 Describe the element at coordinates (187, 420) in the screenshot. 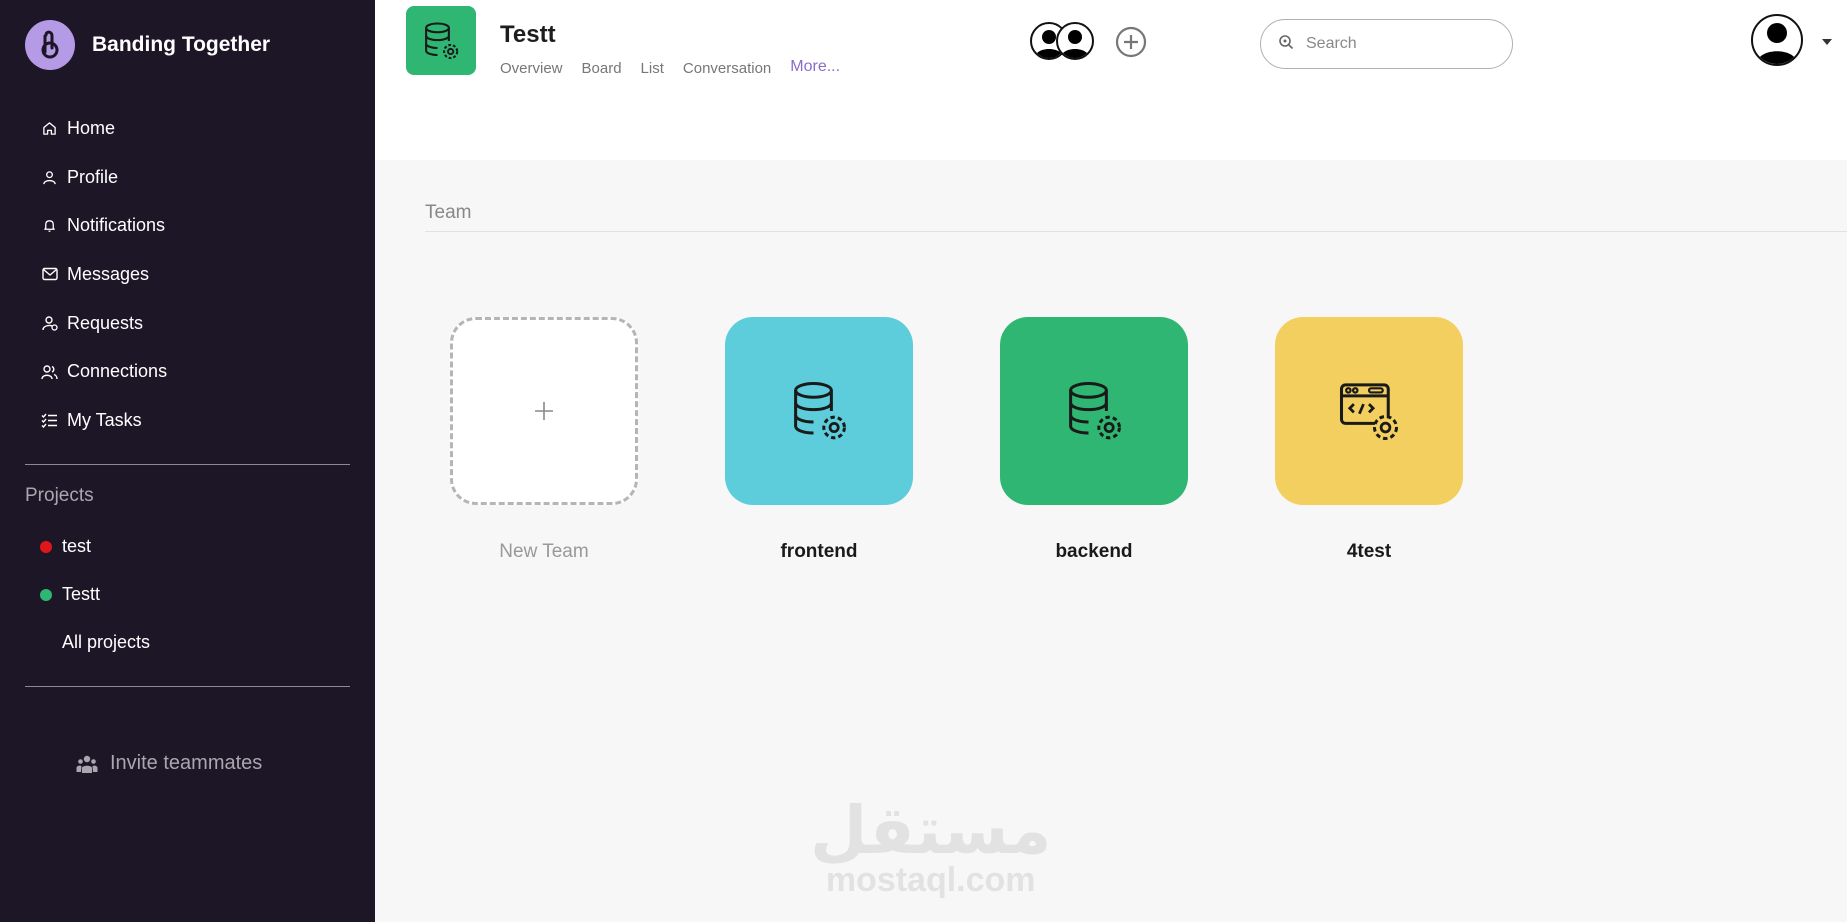

I see `sidebar-item-my-tasks: My Tasks` at that location.